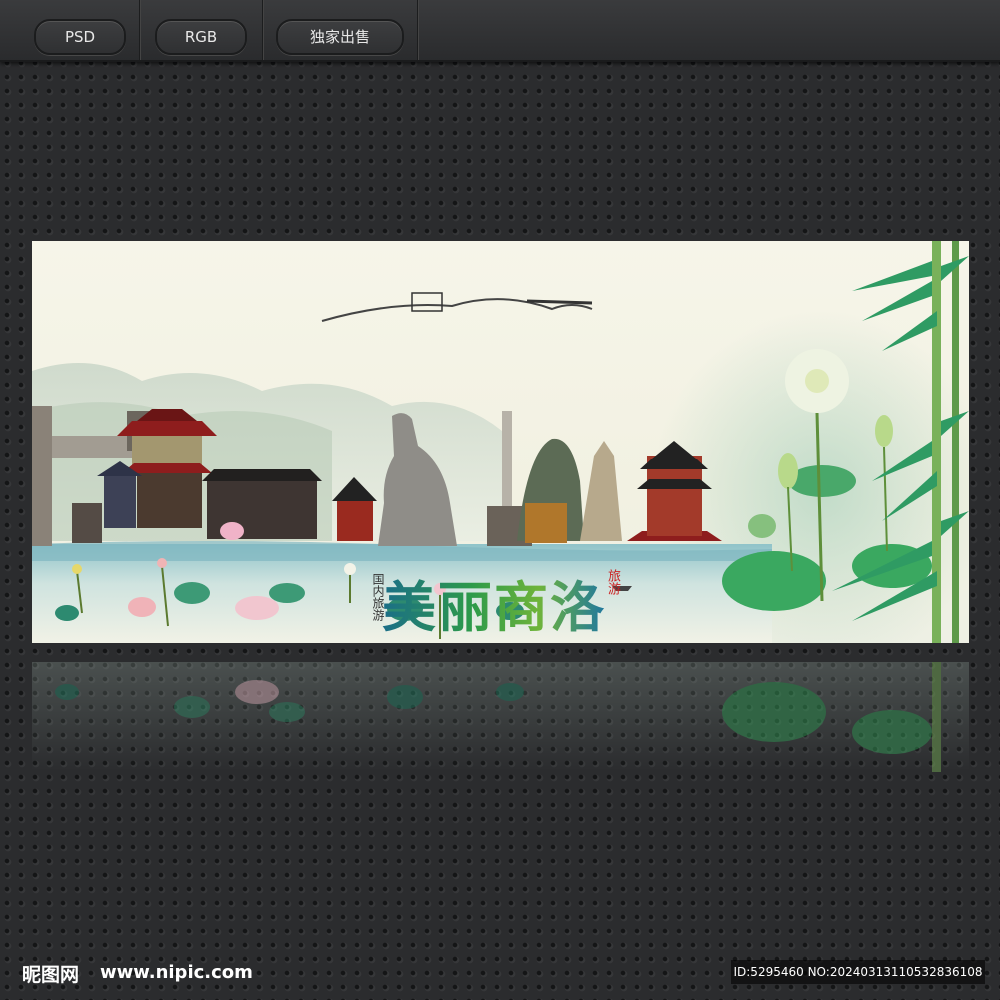 This screenshot has width=1000, height=1000. Describe the element at coordinates (494, 602) in the screenshot. I see `banner-title: 美丽商洛` at that location.